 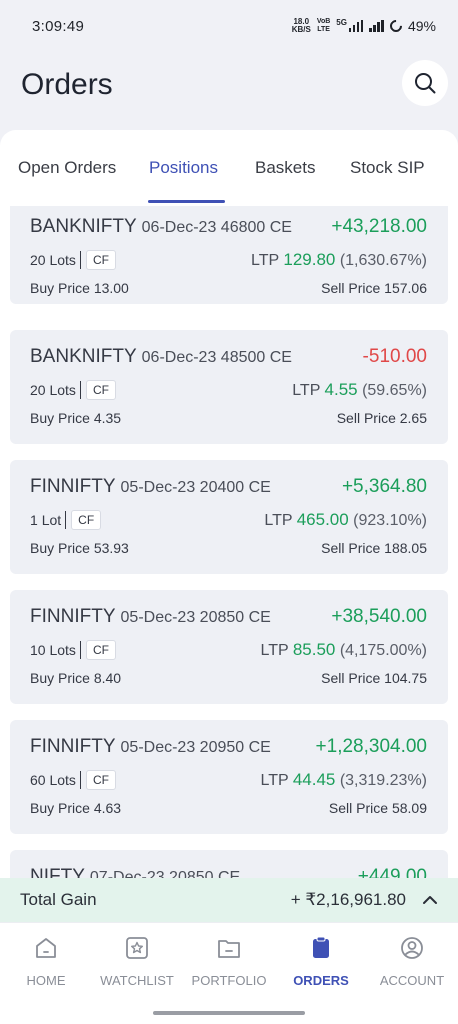 I want to click on position-pnl: -510.00, so click(x=394, y=356).